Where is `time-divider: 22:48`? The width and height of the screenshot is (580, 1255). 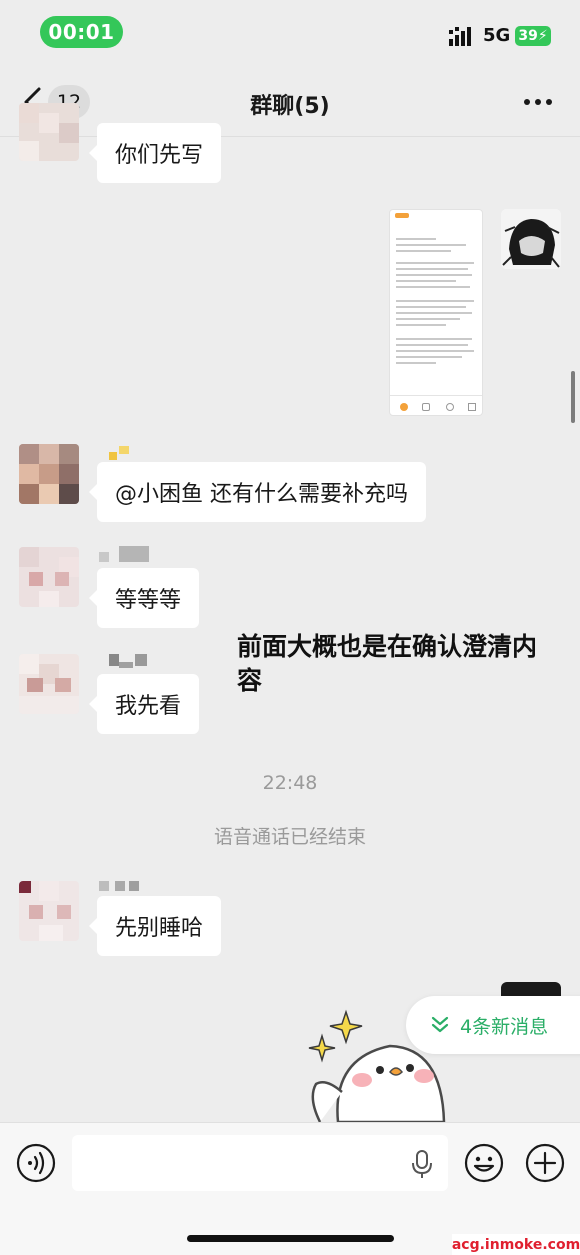 time-divider: 22:48 is located at coordinates (290, 783).